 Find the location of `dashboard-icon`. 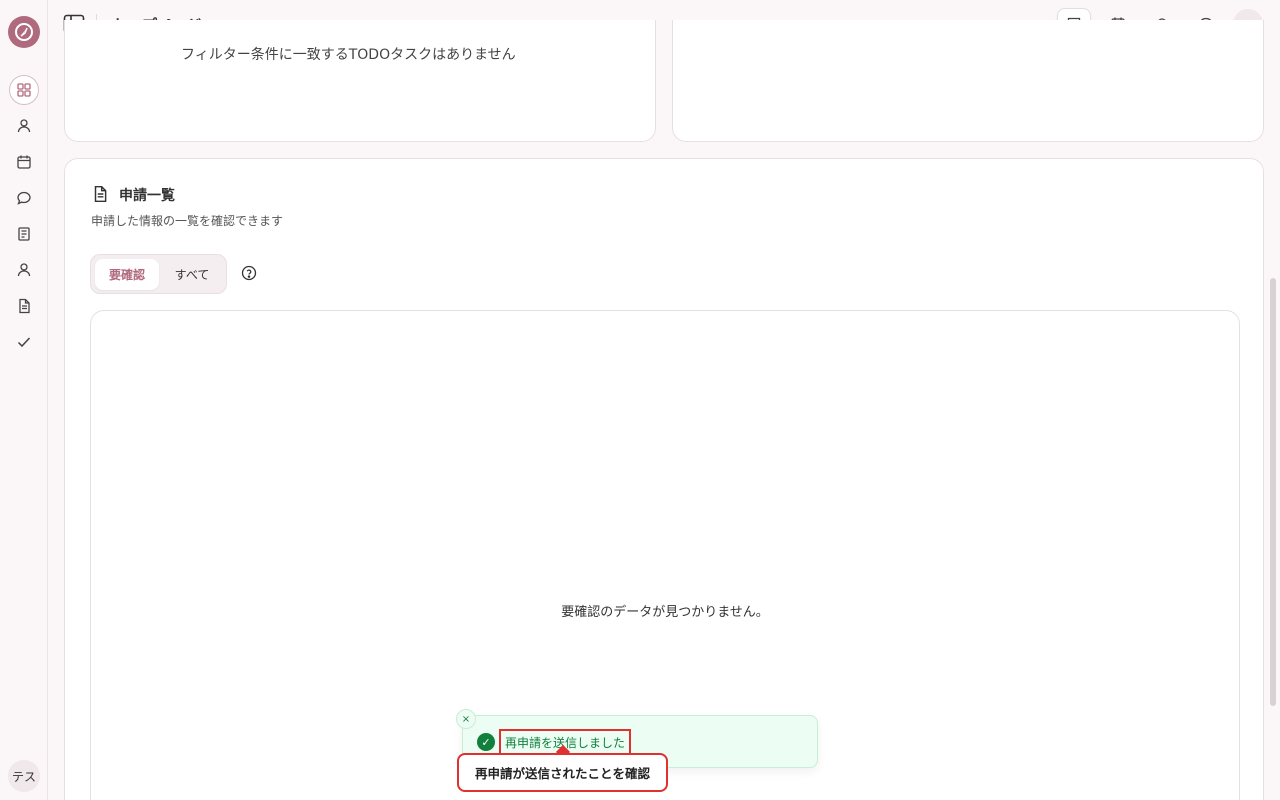

dashboard-icon is located at coordinates (24, 90).